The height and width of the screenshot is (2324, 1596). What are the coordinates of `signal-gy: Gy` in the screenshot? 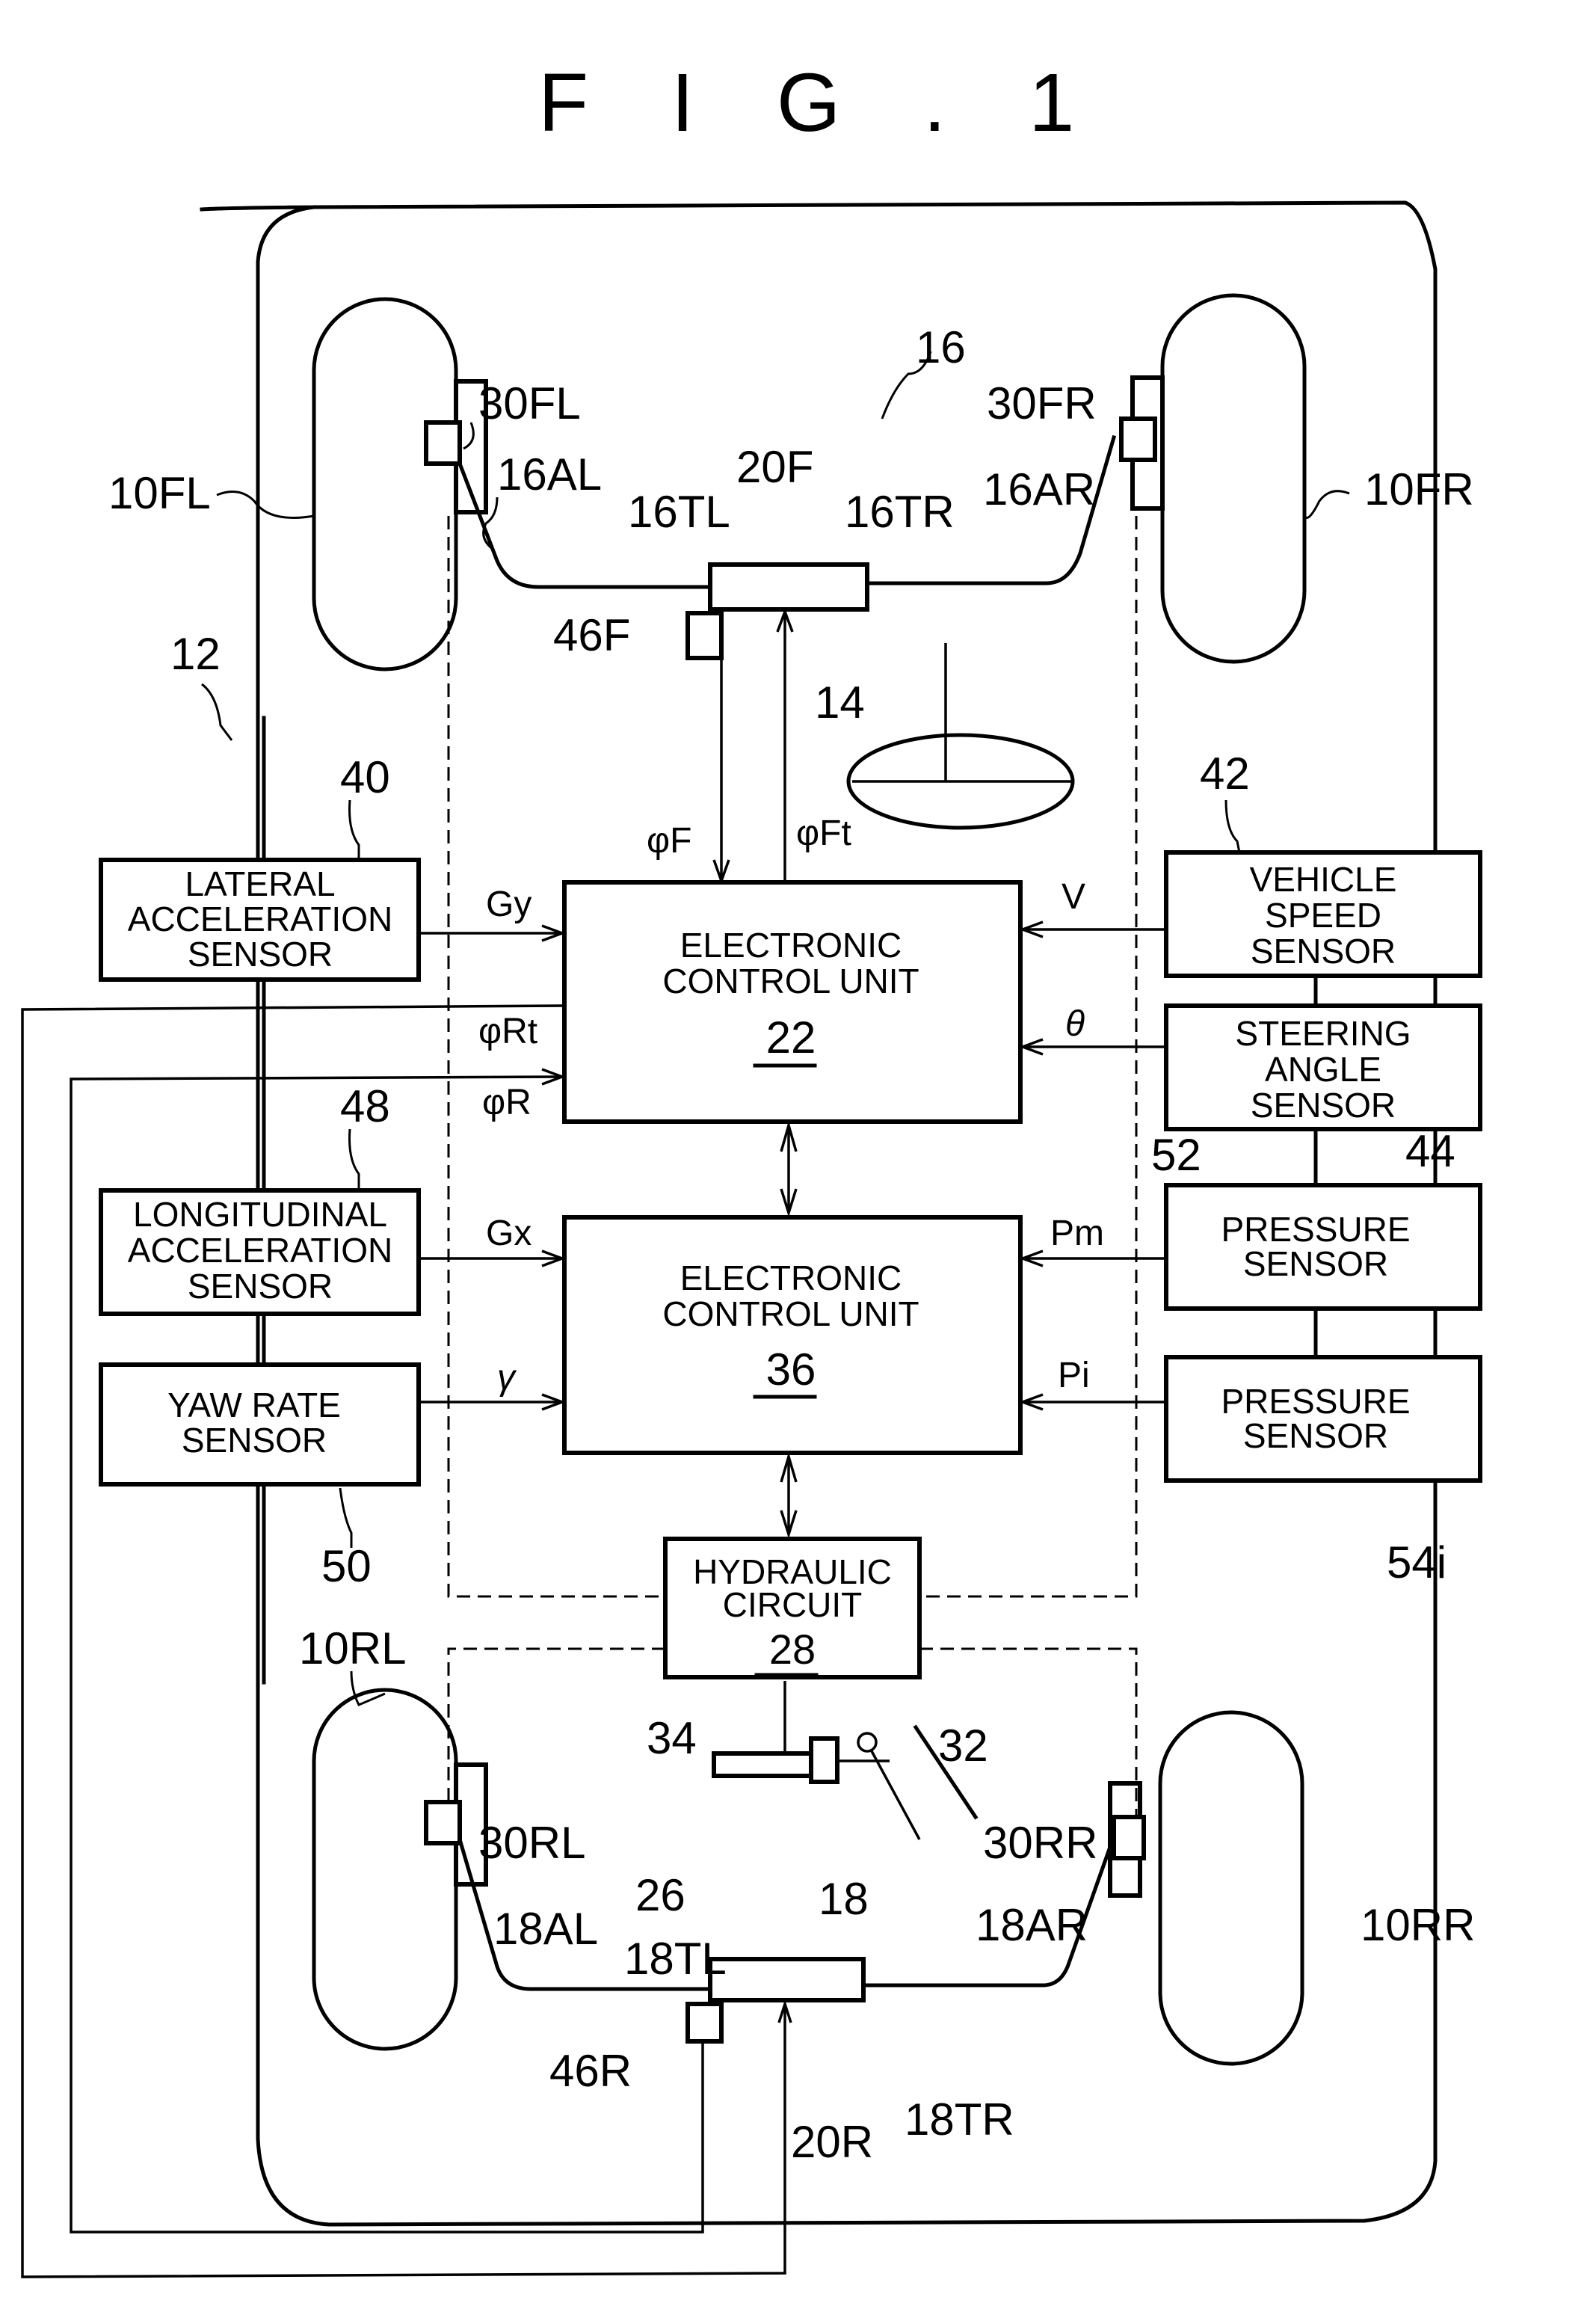 It's located at (509, 905).